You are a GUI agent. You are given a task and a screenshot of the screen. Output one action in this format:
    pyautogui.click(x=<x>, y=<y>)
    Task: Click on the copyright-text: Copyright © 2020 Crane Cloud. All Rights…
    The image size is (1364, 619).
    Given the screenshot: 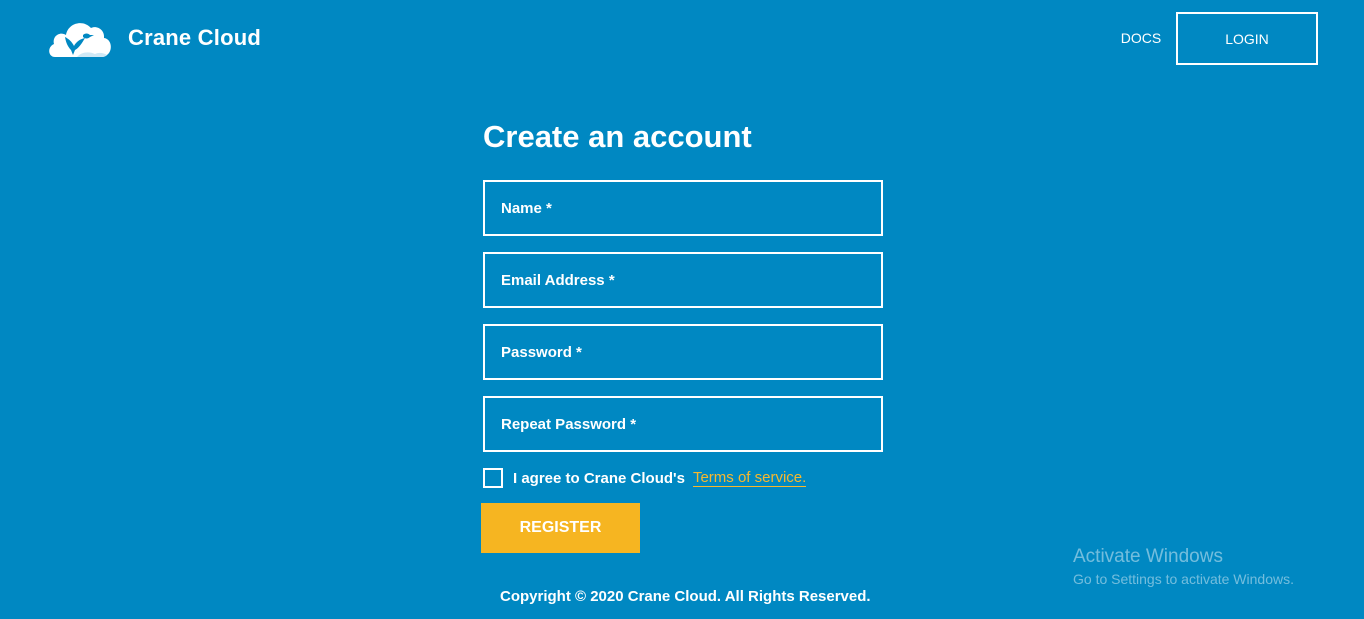 What is the action you would take?
    pyautogui.click(x=685, y=596)
    